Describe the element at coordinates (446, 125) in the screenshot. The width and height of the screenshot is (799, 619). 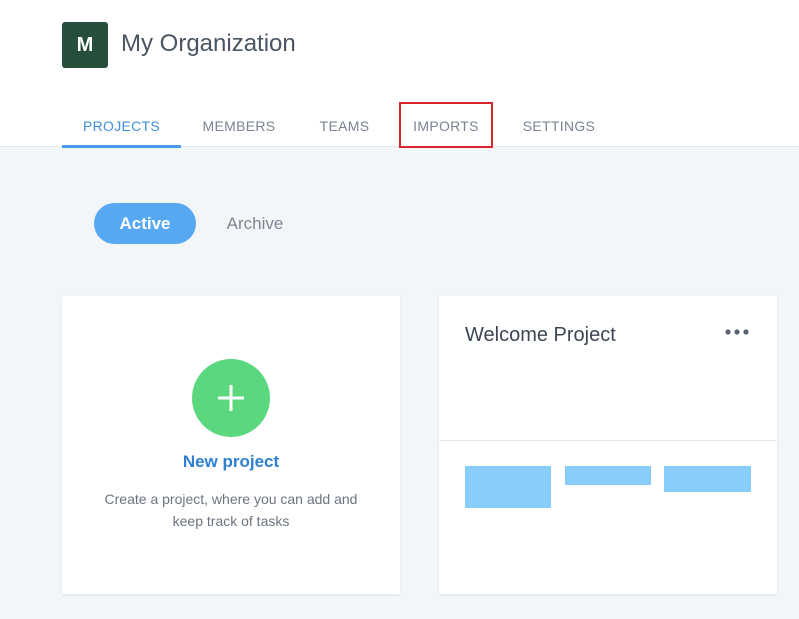
I see `tab-imports: IMPORTS` at that location.